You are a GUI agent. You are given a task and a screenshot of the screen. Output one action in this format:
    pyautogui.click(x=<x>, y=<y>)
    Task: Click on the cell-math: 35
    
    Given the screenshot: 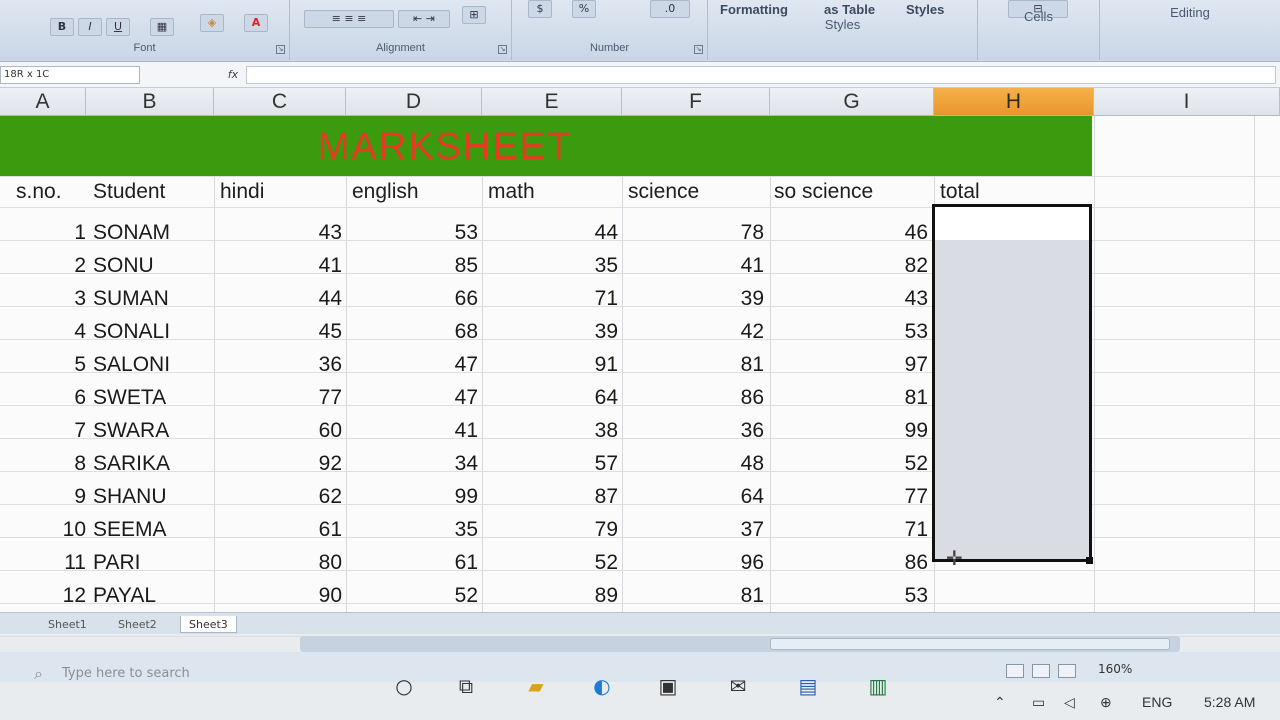 What is the action you would take?
    pyautogui.click(x=550, y=266)
    